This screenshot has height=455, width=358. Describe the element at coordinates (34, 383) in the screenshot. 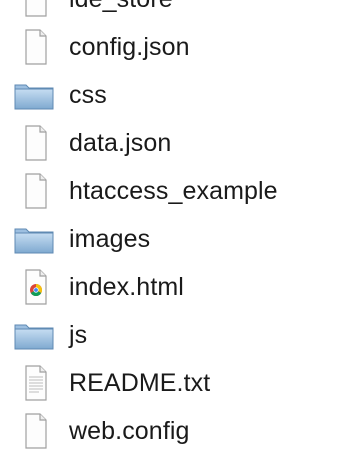

I see `text-document-icon` at that location.